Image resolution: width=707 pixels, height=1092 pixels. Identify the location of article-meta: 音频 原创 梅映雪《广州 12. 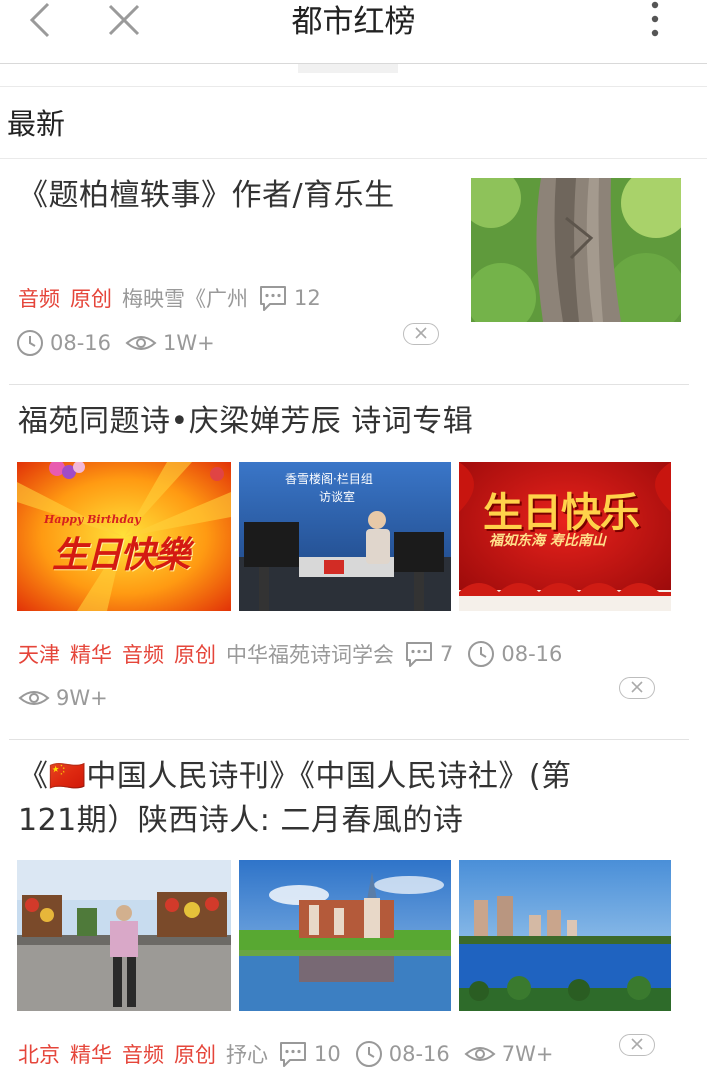
(176, 298).